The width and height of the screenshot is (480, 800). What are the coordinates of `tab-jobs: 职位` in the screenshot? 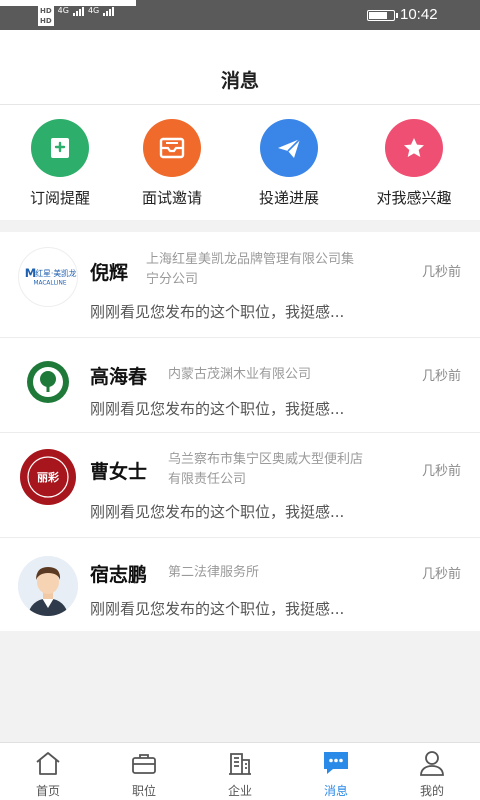 It's located at (144, 773).